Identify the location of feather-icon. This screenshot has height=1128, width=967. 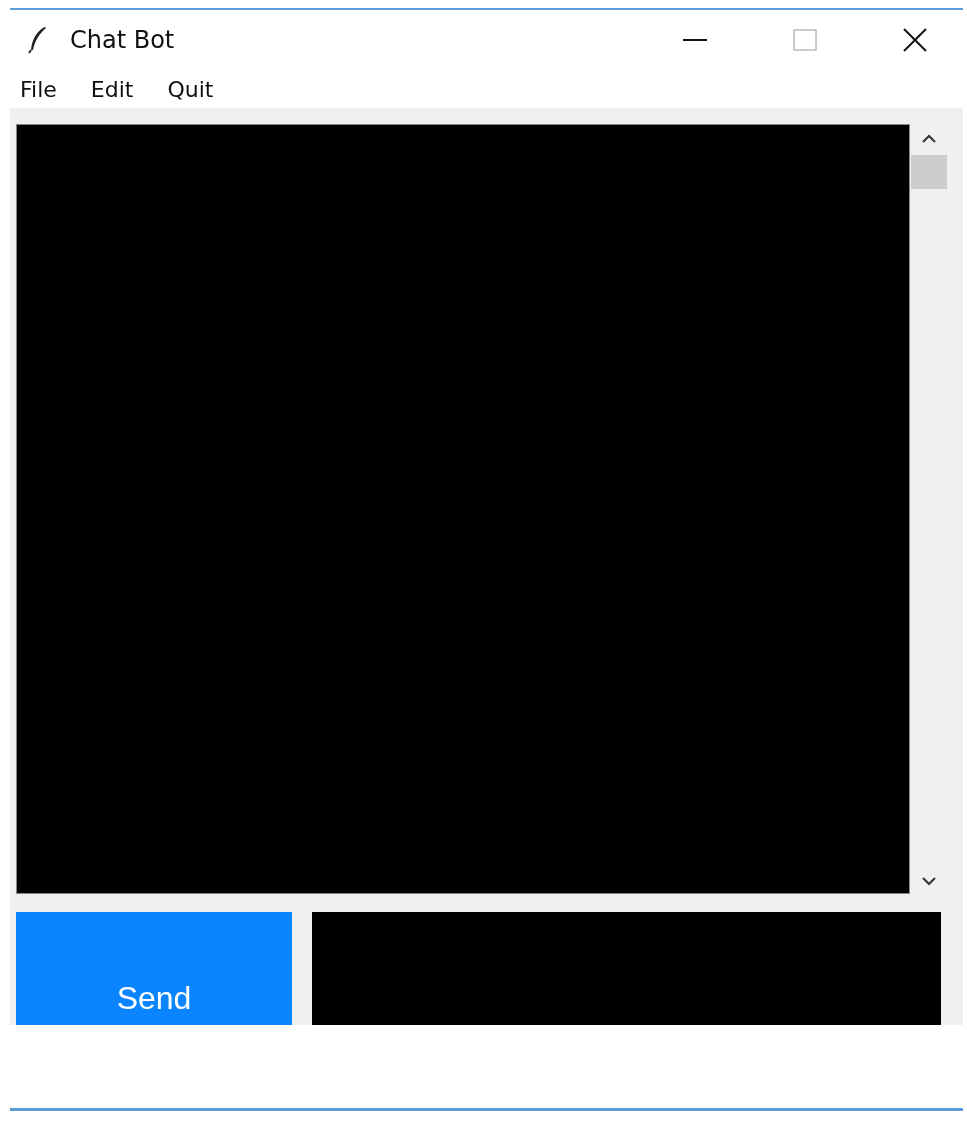
(38, 40).